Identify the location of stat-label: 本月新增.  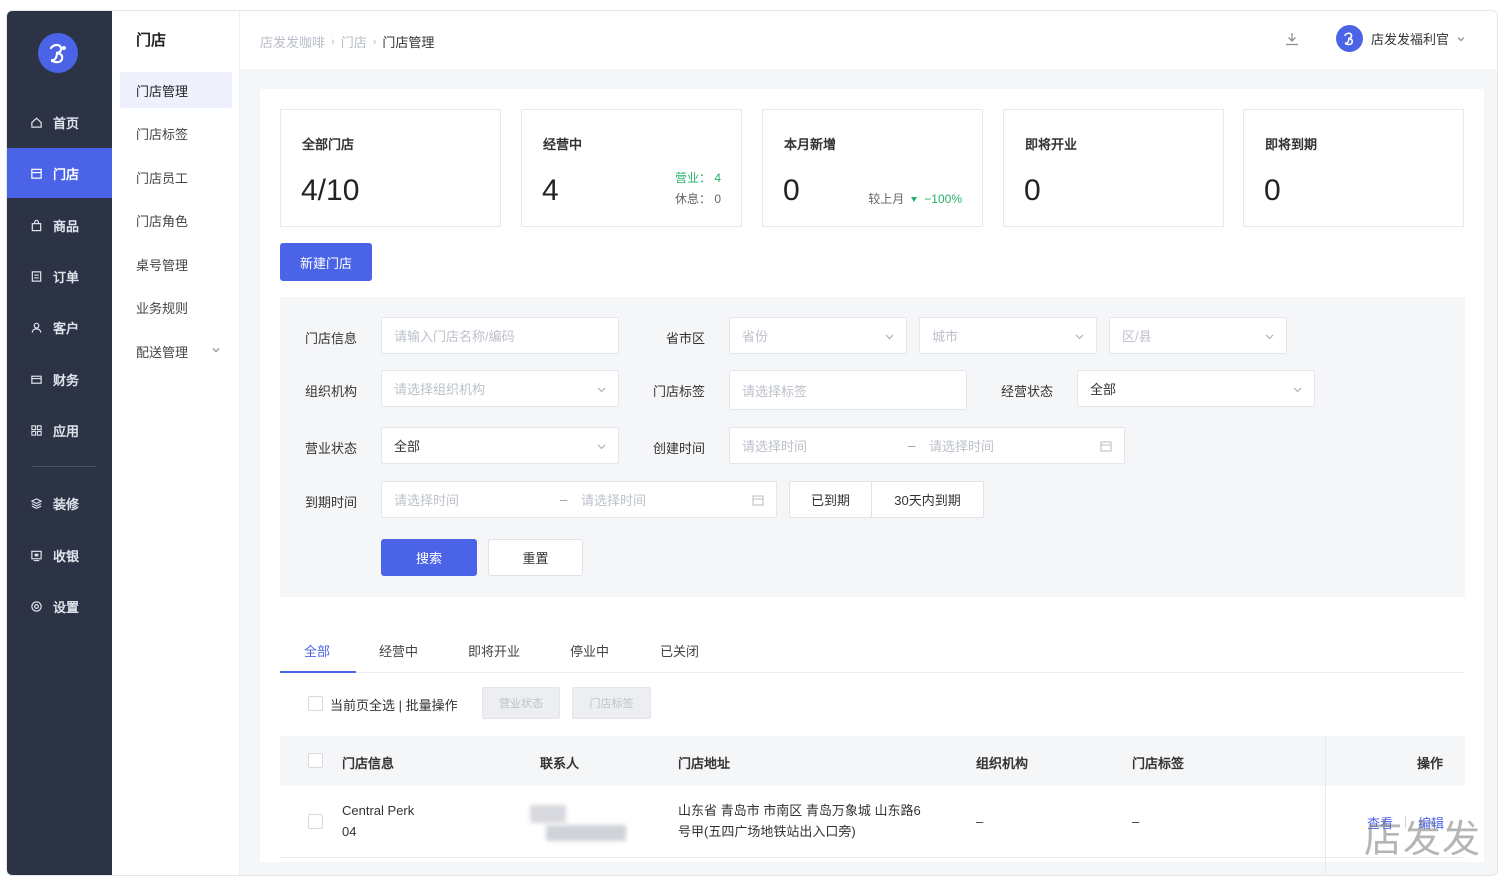
(810, 144).